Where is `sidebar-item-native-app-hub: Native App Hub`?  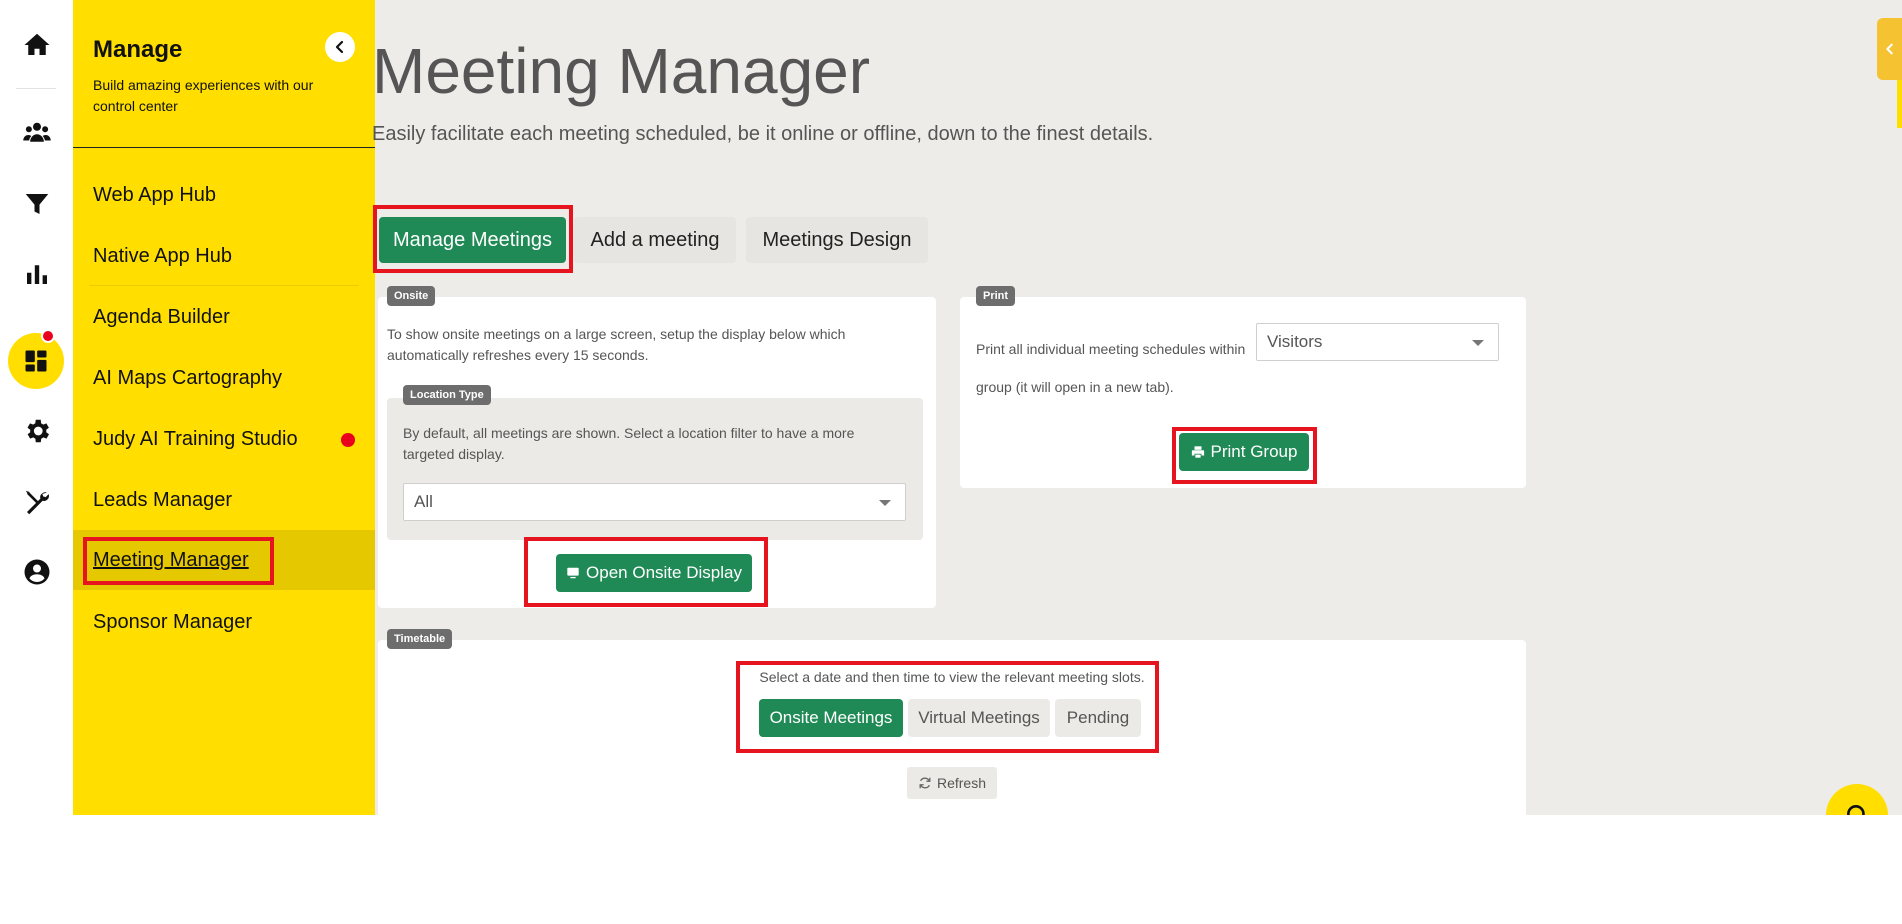
sidebar-item-native-app-hub: Native App Hub is located at coordinates (224, 256).